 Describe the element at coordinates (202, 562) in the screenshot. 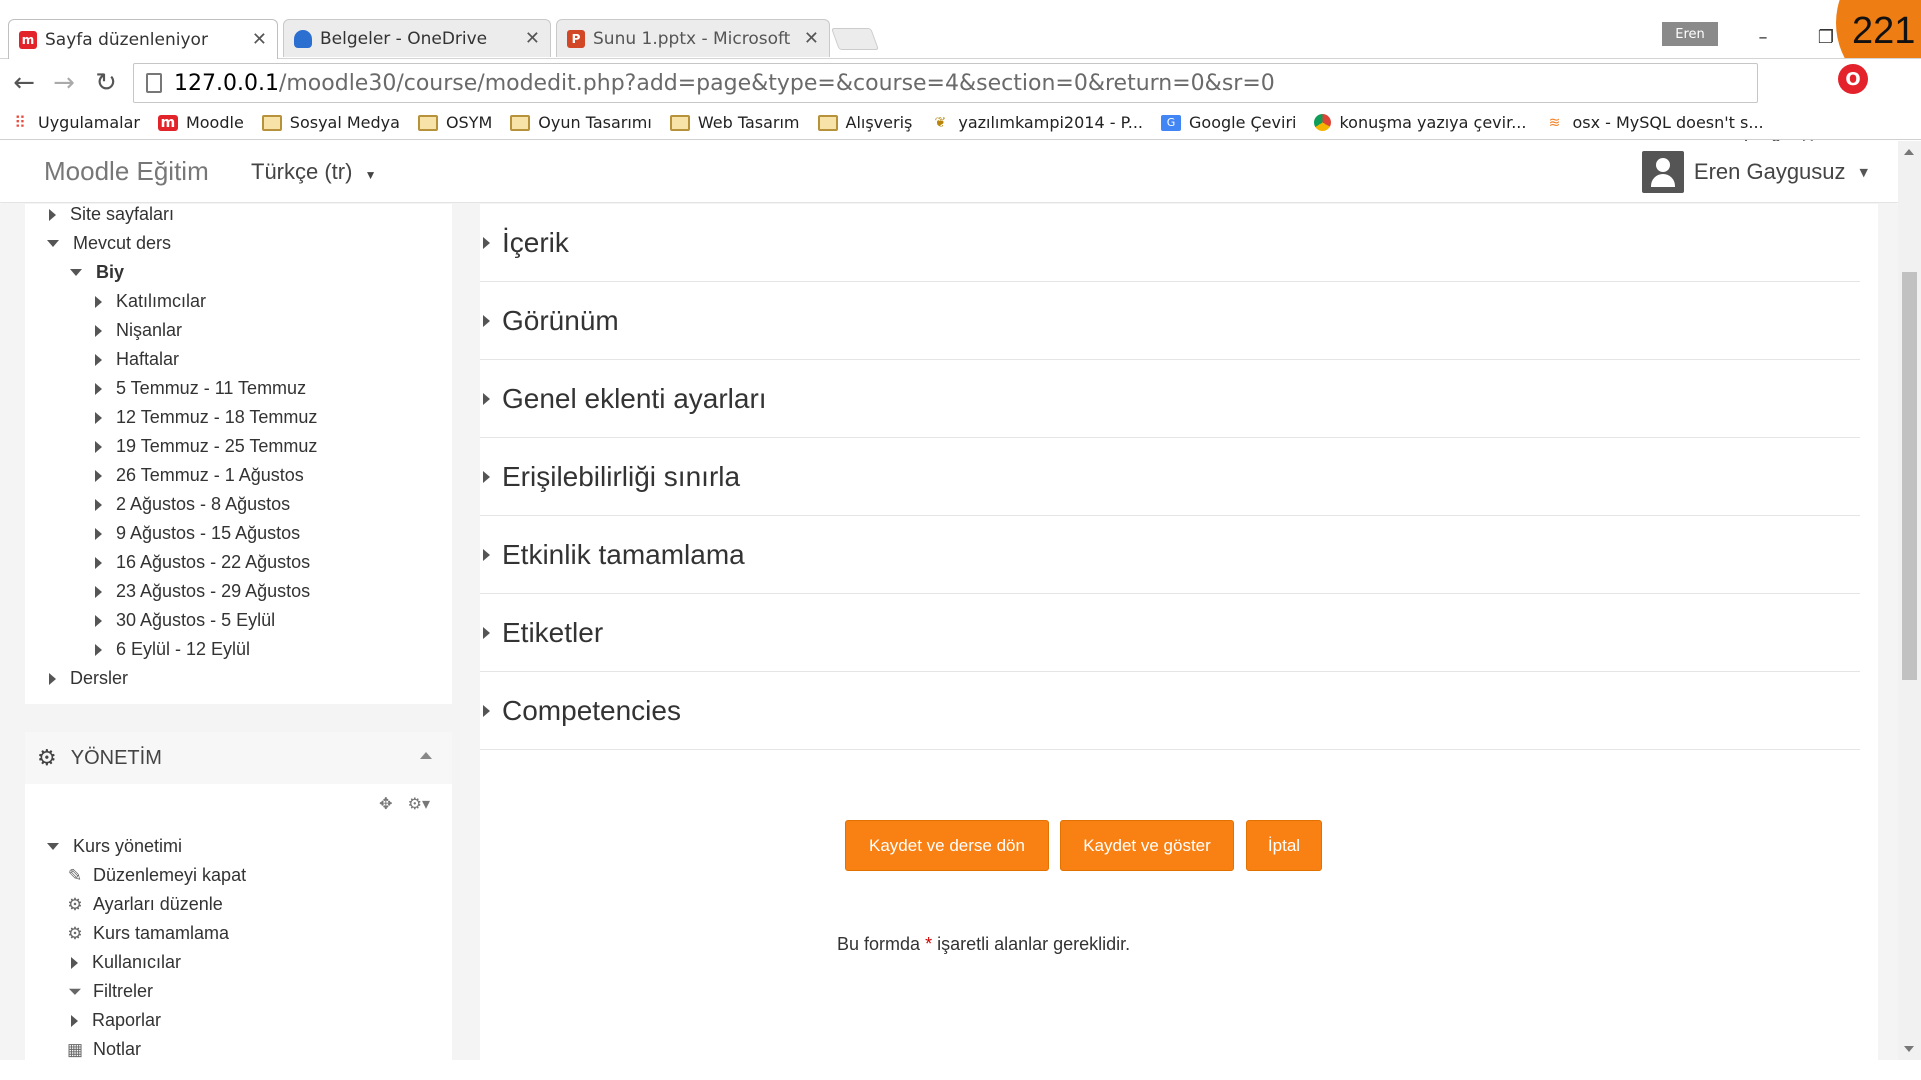

I see `nav-item-week: 16 Ağustos - 22 Ağustos` at that location.